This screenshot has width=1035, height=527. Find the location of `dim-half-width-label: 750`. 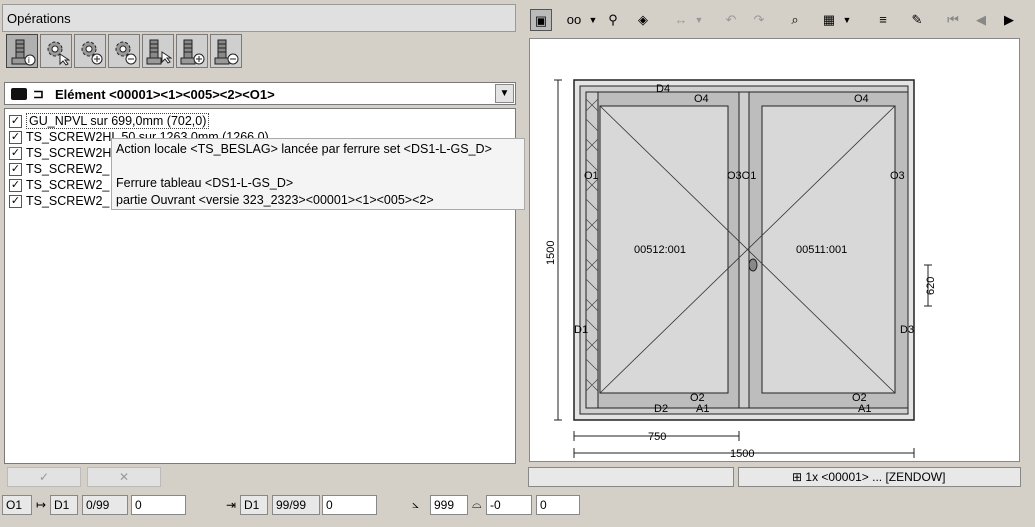

dim-half-width-label: 750 is located at coordinates (657, 437).